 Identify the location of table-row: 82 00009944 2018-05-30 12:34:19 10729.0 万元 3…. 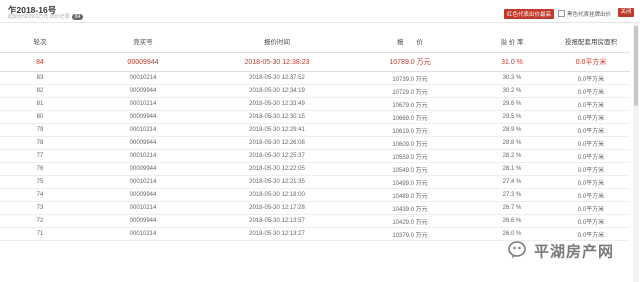
(315, 91).